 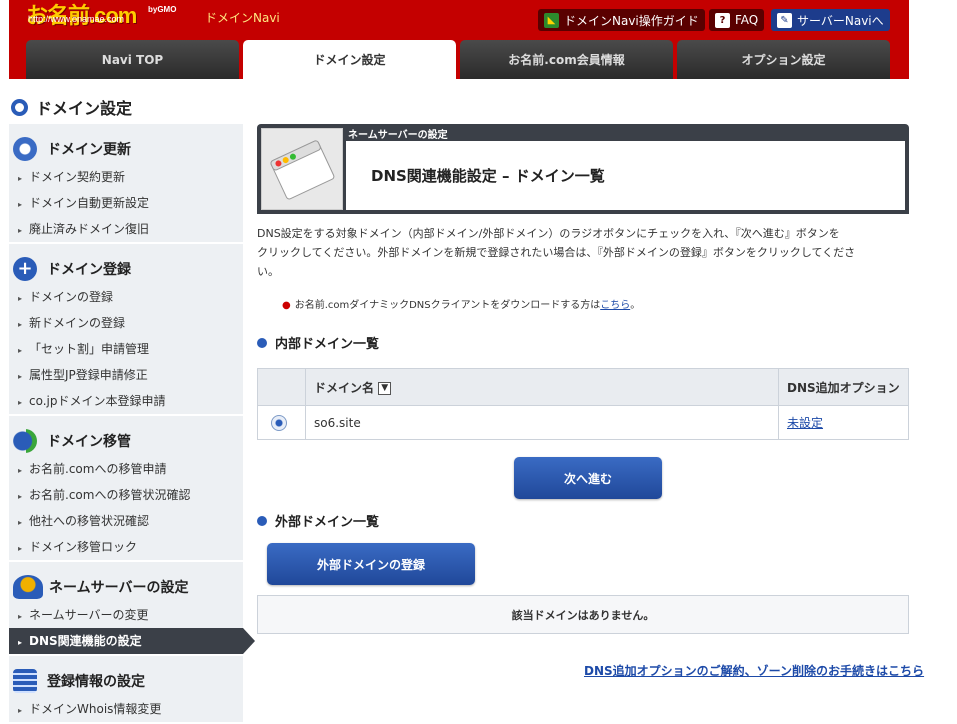 What do you see at coordinates (542, 387) in the screenshot?
I see `domain-column-header: ドメイン名 ▼` at bounding box center [542, 387].